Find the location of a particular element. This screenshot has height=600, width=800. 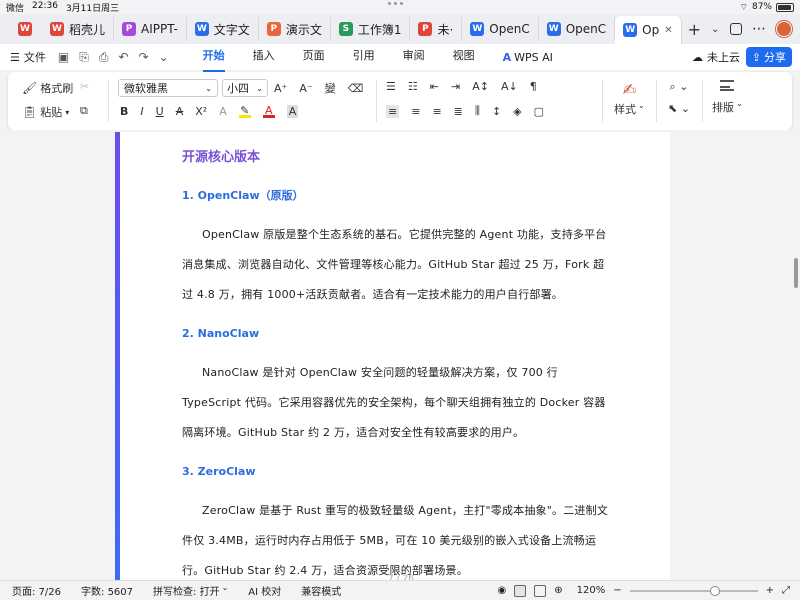

shading-icon: ◈ is located at coordinates (517, 111).